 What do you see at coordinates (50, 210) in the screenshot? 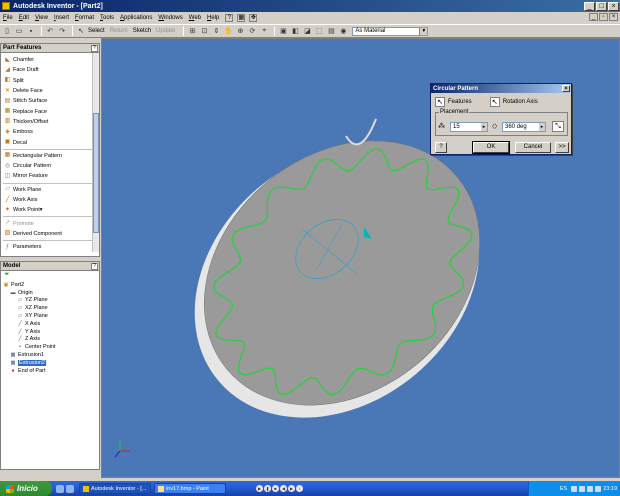
I see `feature-item-work-point: ✦ Work Point ▾` at bounding box center [50, 210].